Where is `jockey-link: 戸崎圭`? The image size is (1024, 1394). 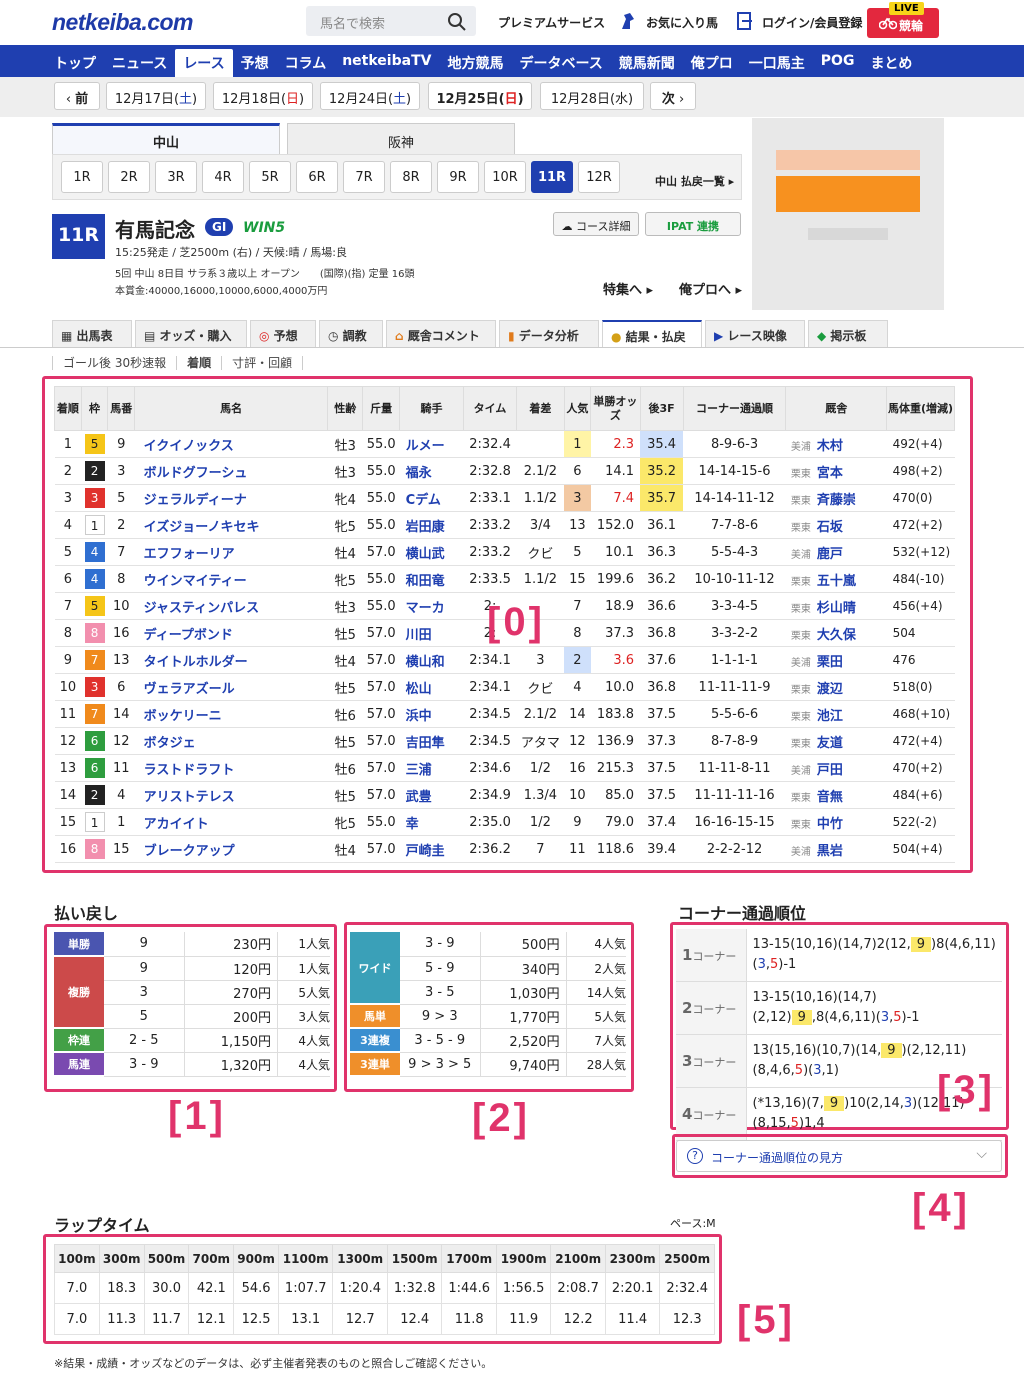
jockey-link: 戸崎圭 is located at coordinates (431, 849).